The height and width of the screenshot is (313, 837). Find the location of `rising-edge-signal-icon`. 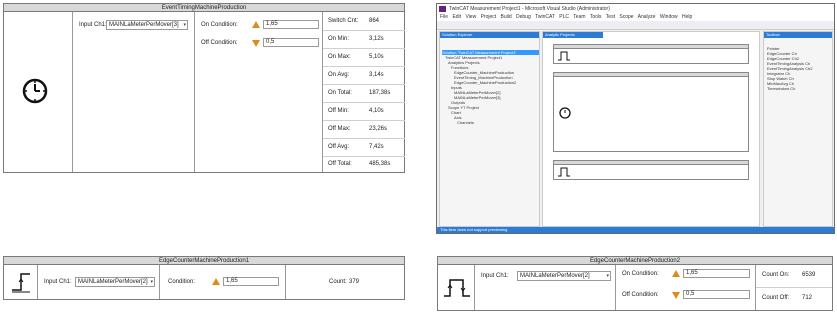

rising-edge-signal-icon is located at coordinates (21, 283).